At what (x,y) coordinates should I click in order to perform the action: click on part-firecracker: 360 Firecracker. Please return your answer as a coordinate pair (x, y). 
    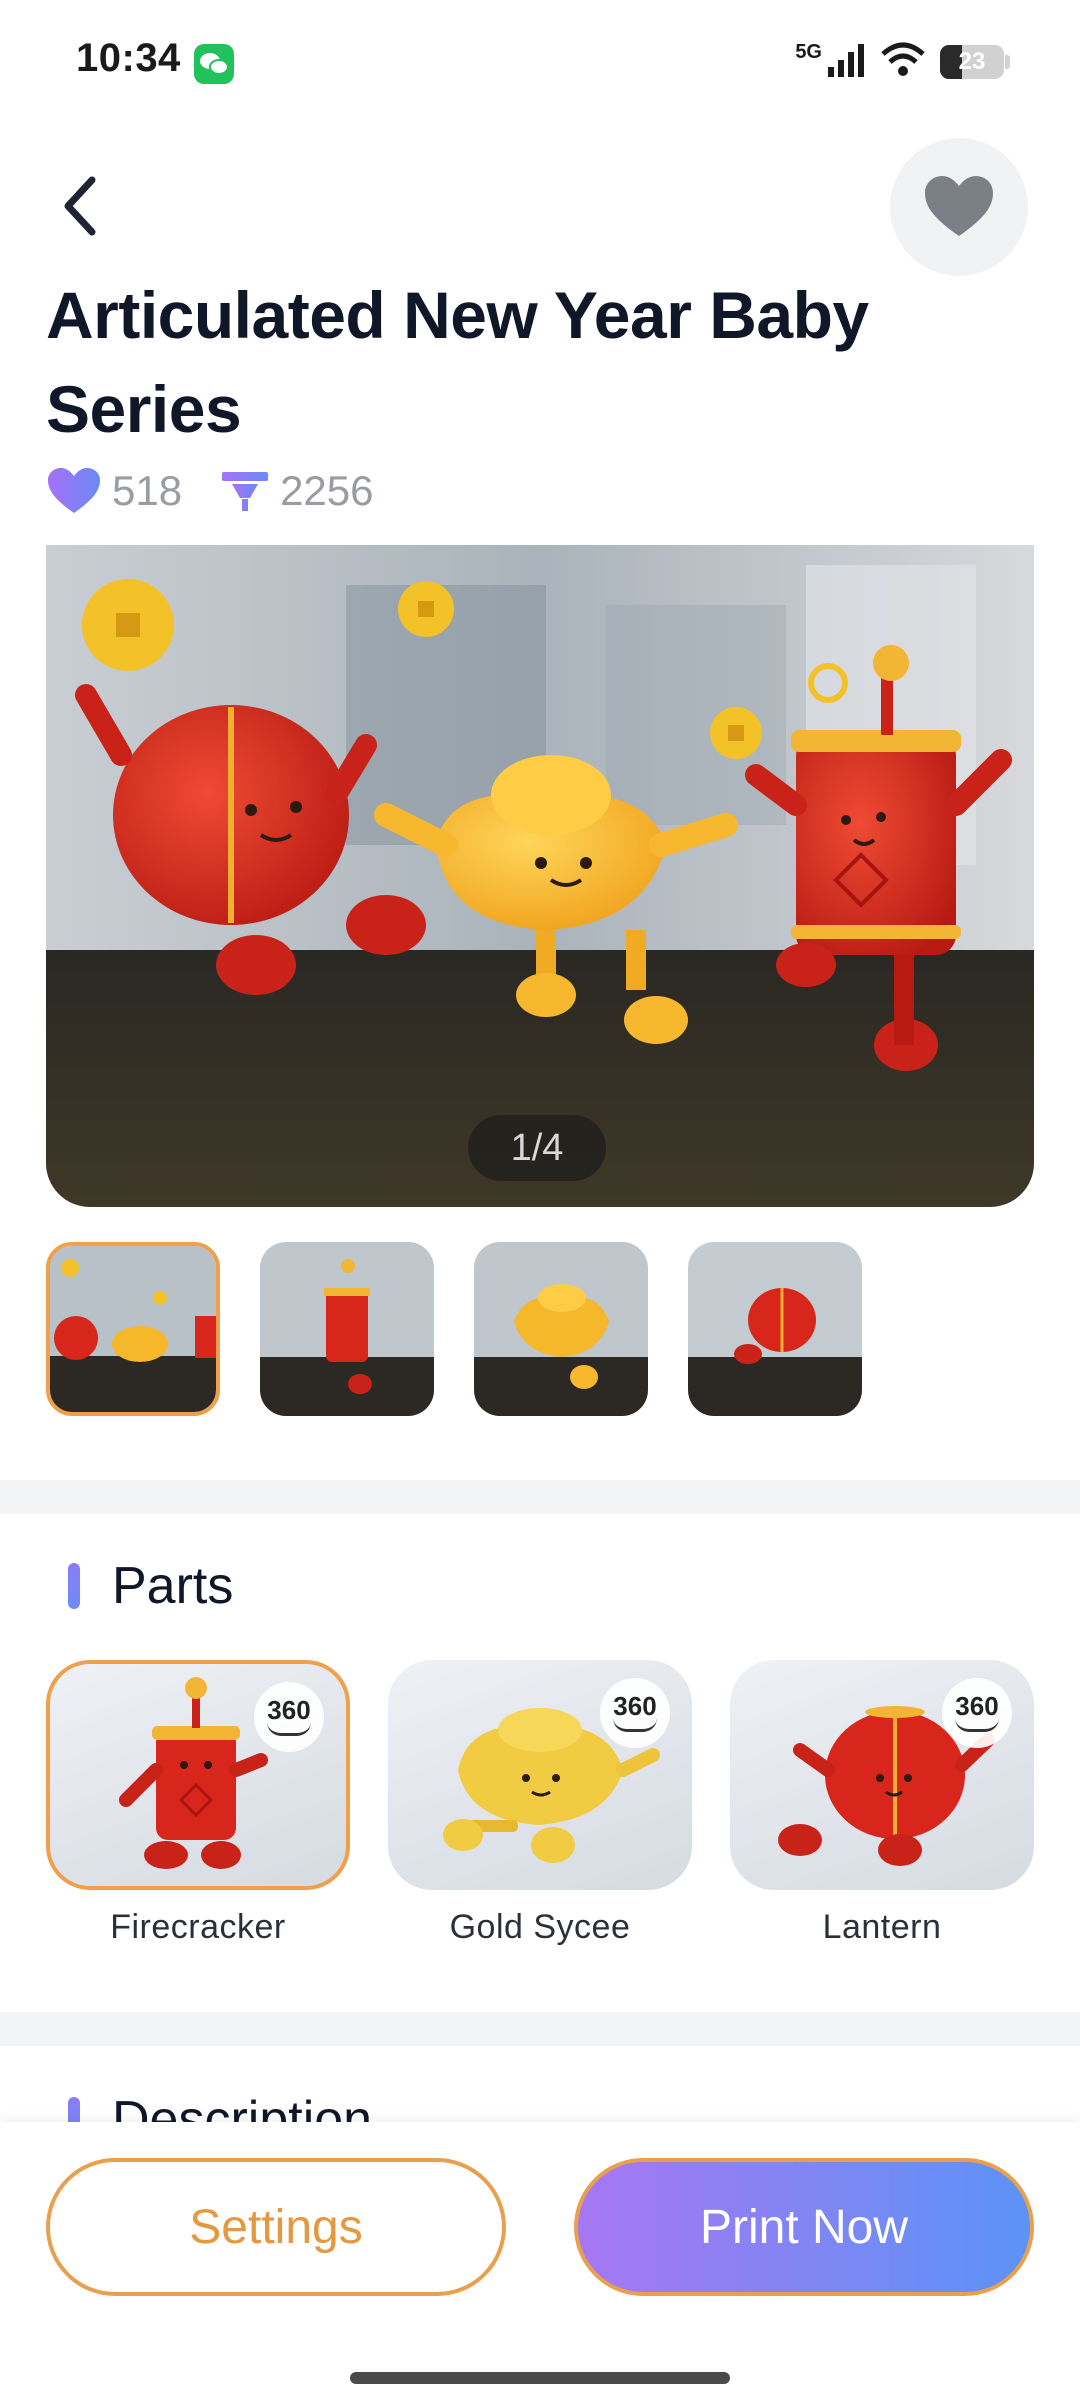
    Looking at the image, I should click on (198, 1803).